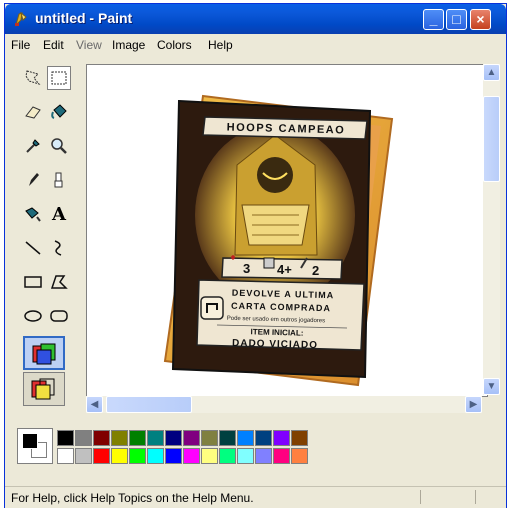 This screenshot has width=514, height=514. I want to click on opaque-selection-icon, so click(44, 354).